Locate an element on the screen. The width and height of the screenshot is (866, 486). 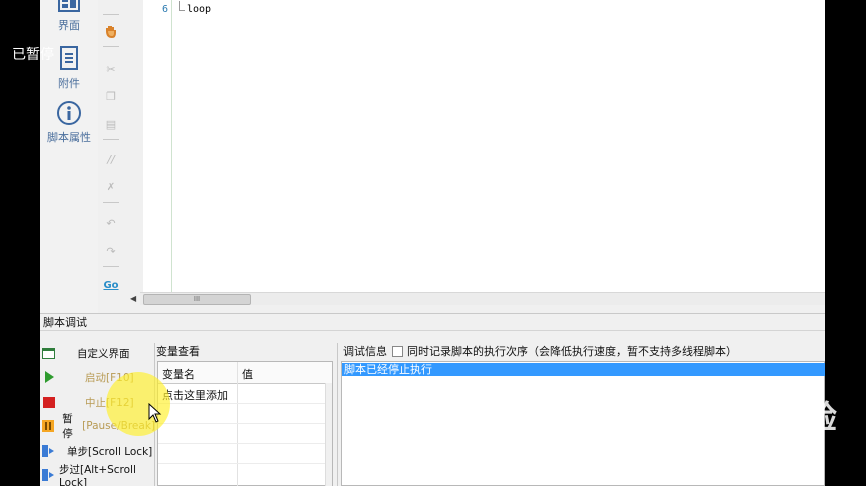
play-icon is located at coordinates (48, 377).